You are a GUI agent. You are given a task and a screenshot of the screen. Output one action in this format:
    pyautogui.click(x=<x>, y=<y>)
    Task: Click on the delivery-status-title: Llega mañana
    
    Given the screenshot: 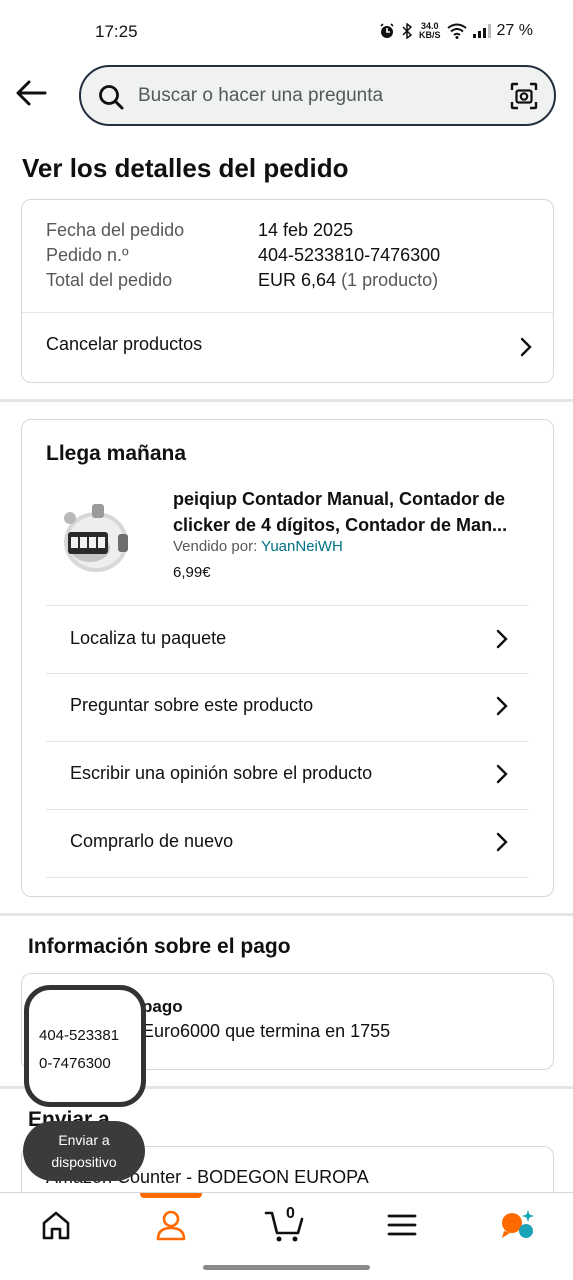 What is the action you would take?
    pyautogui.click(x=116, y=453)
    